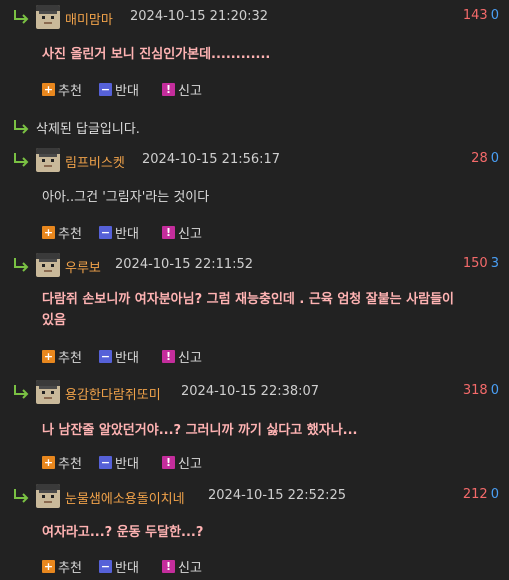 This screenshot has height=580, width=509. I want to click on comment-nickname: 림프비스켓, so click(95, 161).